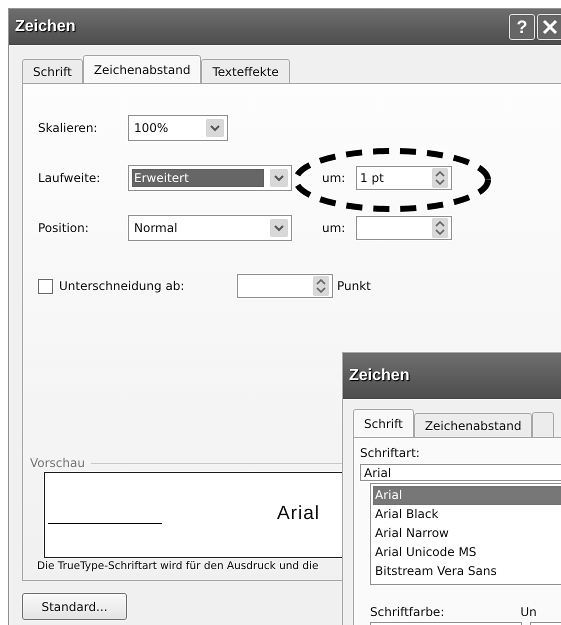 The width and height of the screenshot is (561, 625). What do you see at coordinates (68, 128) in the screenshot?
I see `field-label: Skalieren:` at bounding box center [68, 128].